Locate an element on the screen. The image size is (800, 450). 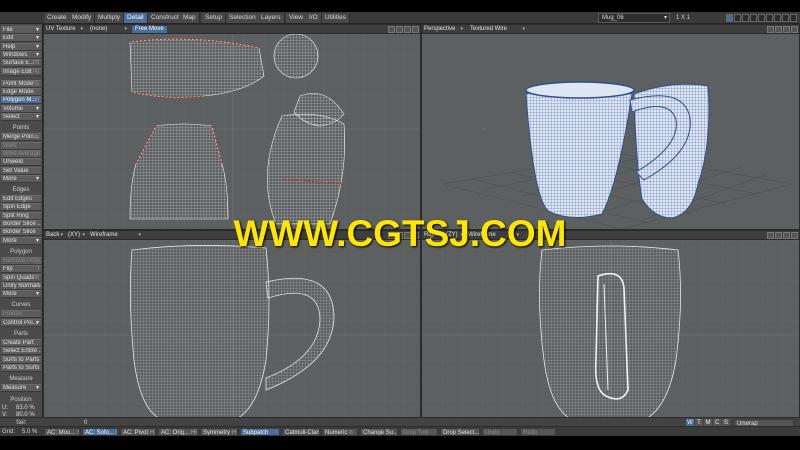
create-part-button: Create Part is located at coordinates (21, 343).